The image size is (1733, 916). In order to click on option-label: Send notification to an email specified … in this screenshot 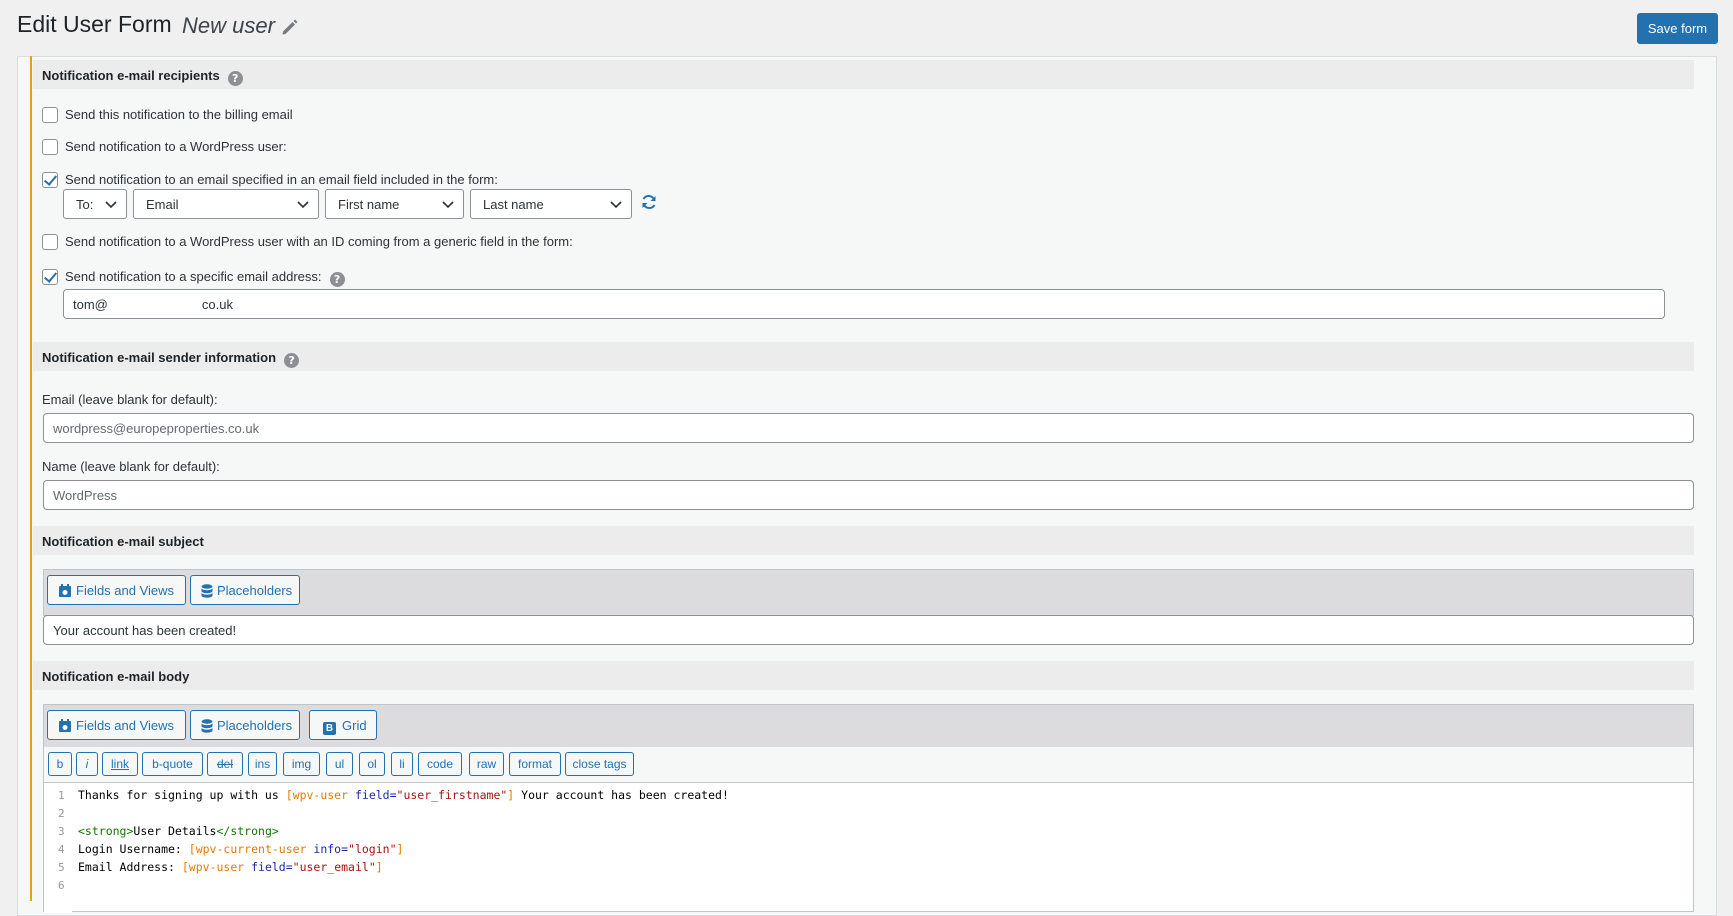, I will do `click(281, 179)`.